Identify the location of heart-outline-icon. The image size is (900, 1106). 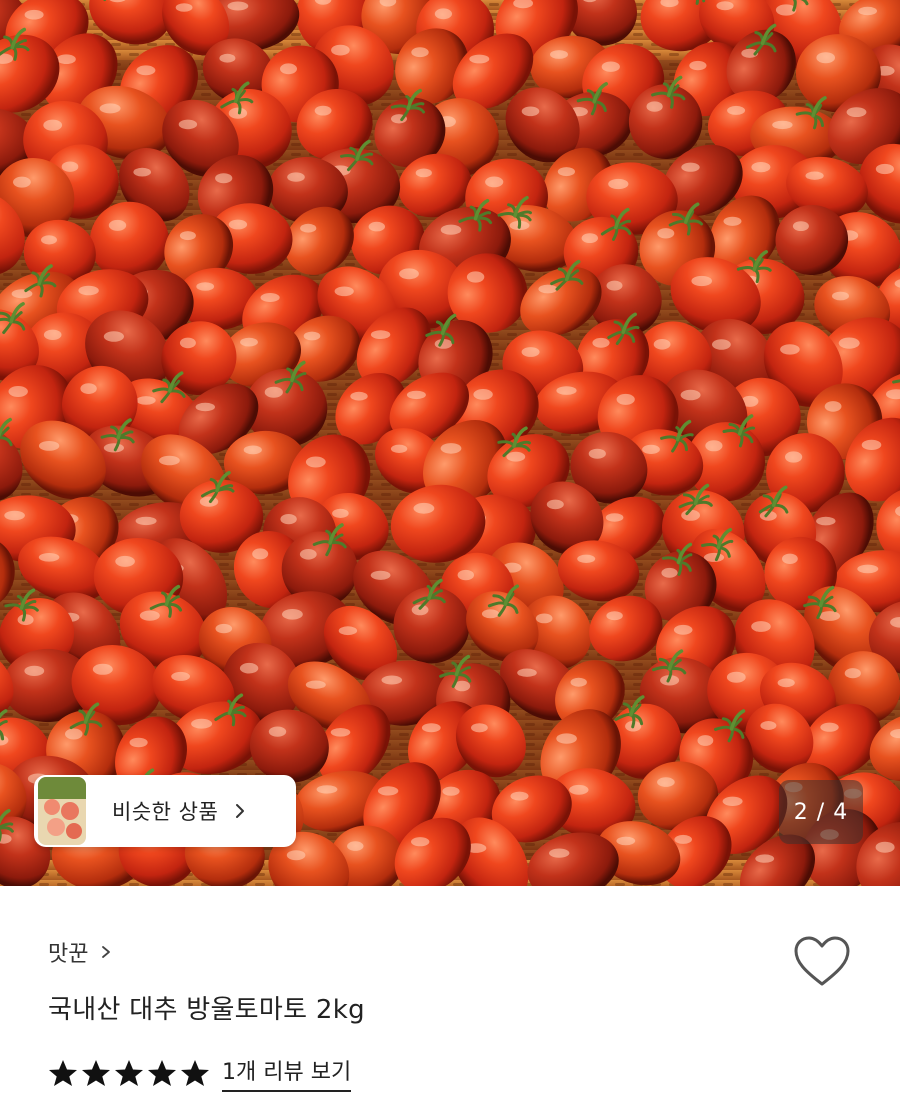
(822, 961).